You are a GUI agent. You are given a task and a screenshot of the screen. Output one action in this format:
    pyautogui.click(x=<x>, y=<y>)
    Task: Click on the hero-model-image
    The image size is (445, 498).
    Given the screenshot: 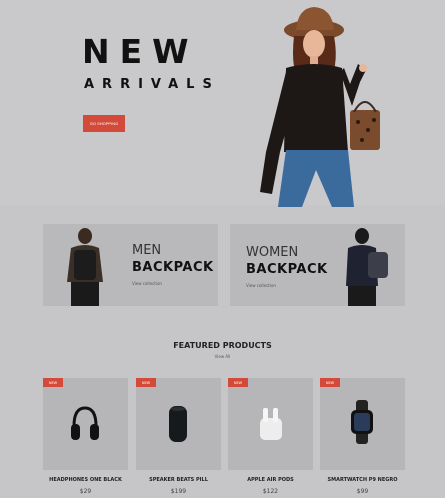 What is the action you would take?
    pyautogui.click(x=320, y=107)
    